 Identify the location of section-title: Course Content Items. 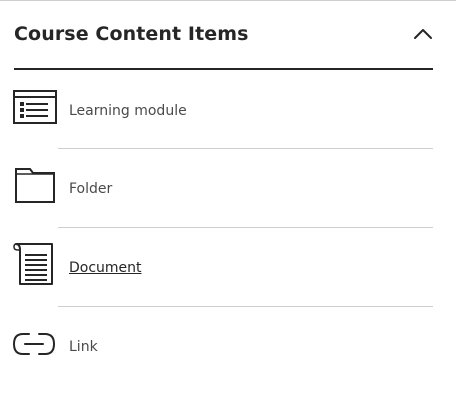
(131, 34).